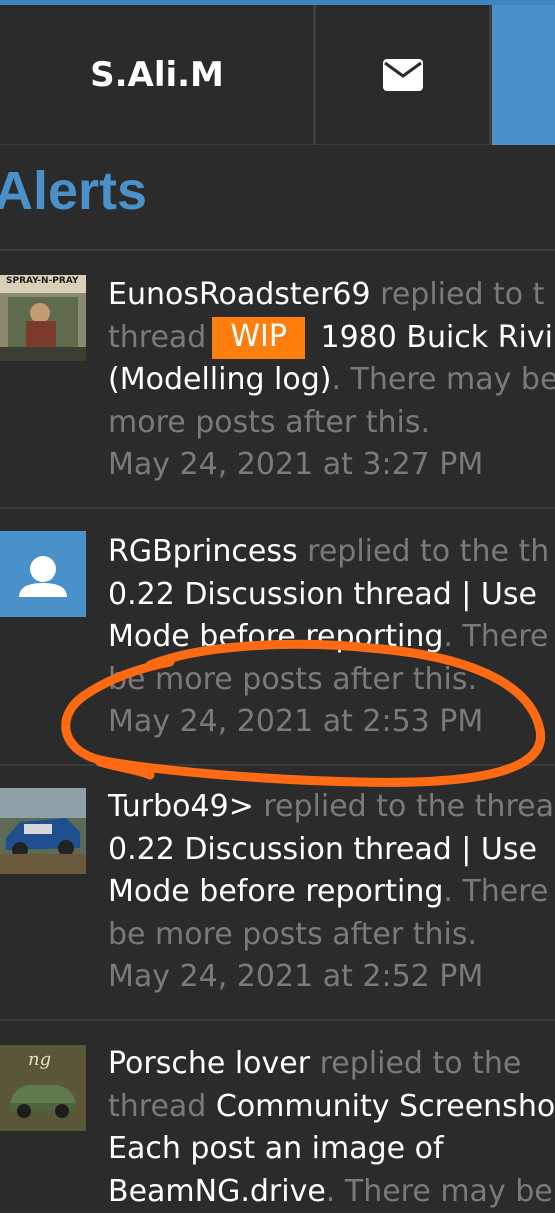 The image size is (555, 1213). What do you see at coordinates (296, 464) in the screenshot?
I see `alert-timestamp: May 24, 2021 at 3:27 PM` at bounding box center [296, 464].